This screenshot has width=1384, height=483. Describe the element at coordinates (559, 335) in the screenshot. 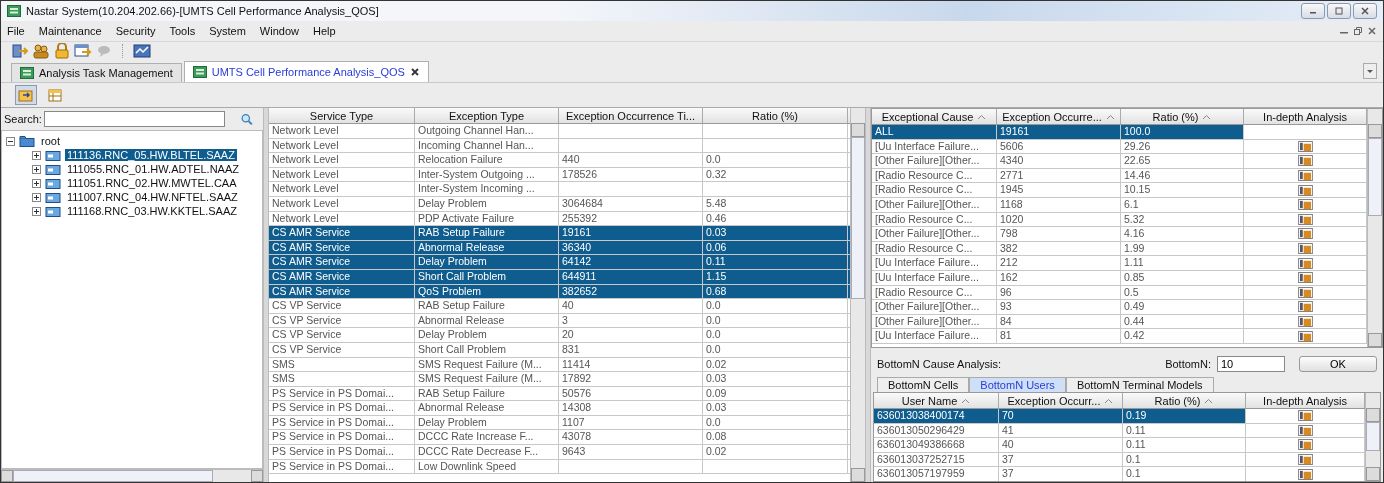

I see `table-row: CS VP Service Delay Problem 20 0.0` at that location.